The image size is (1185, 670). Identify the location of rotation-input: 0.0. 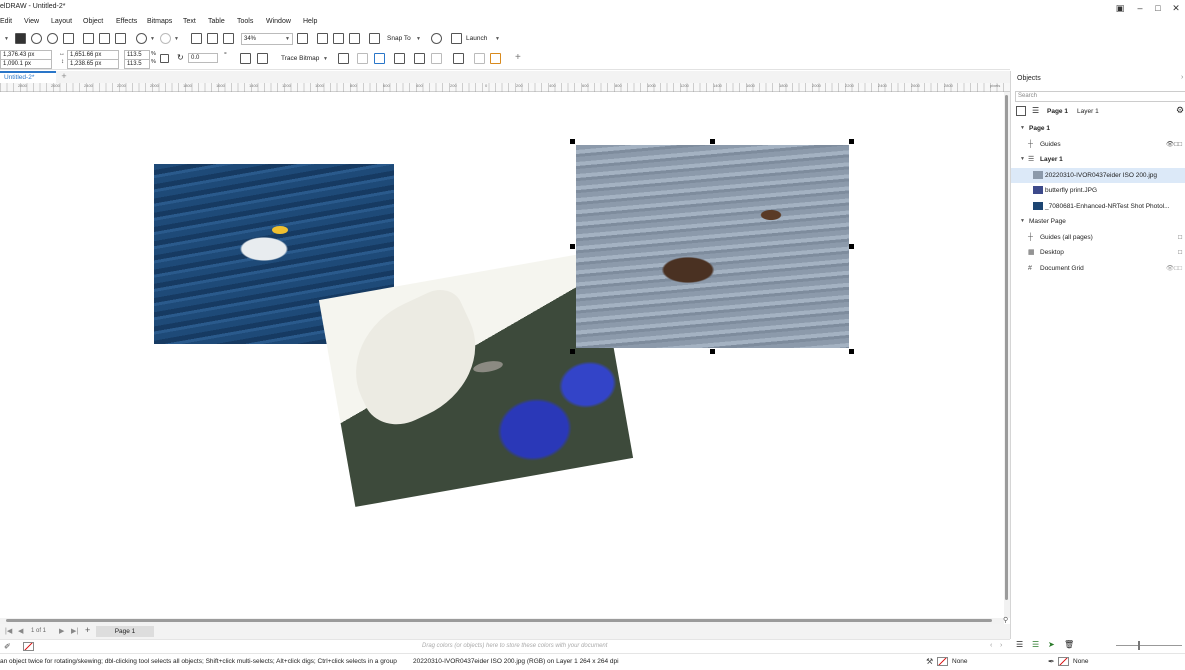
(203, 58).